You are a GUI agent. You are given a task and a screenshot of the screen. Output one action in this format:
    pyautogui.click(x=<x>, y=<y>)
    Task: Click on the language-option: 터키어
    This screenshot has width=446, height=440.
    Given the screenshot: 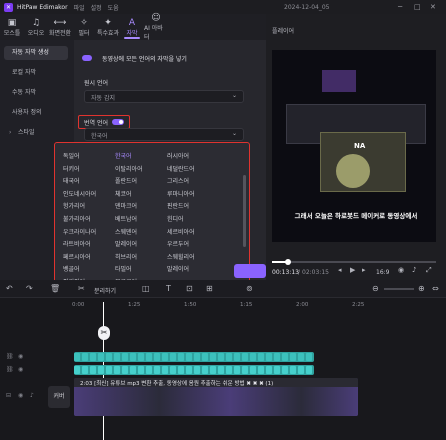 What is the action you would take?
    pyautogui.click(x=71, y=168)
    